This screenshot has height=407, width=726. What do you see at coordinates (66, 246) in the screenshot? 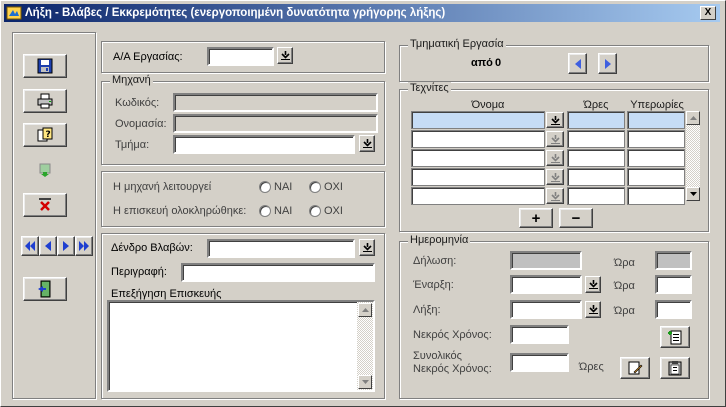
I see `next-record-button` at bounding box center [66, 246].